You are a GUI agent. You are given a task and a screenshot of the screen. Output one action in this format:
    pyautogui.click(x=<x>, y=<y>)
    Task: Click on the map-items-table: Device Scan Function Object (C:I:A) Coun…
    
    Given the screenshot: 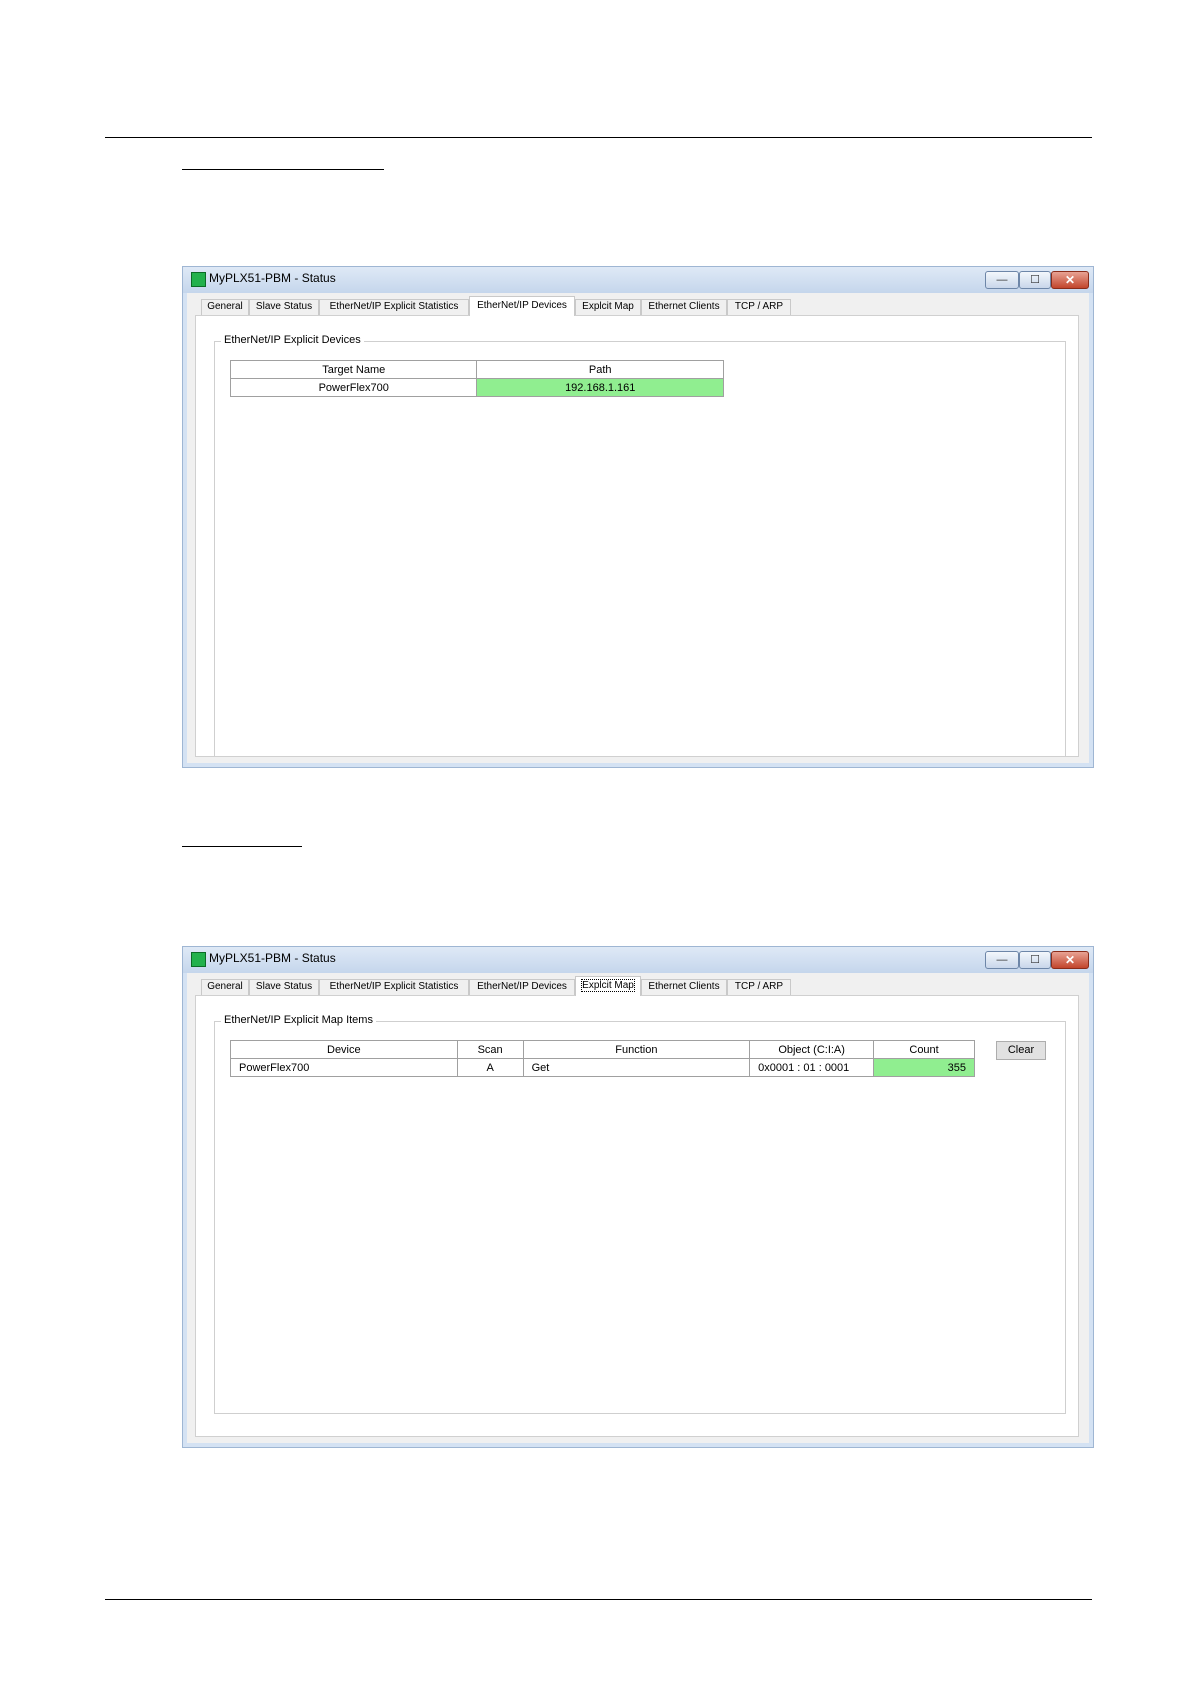 What is the action you would take?
    pyautogui.click(x=602, y=1058)
    